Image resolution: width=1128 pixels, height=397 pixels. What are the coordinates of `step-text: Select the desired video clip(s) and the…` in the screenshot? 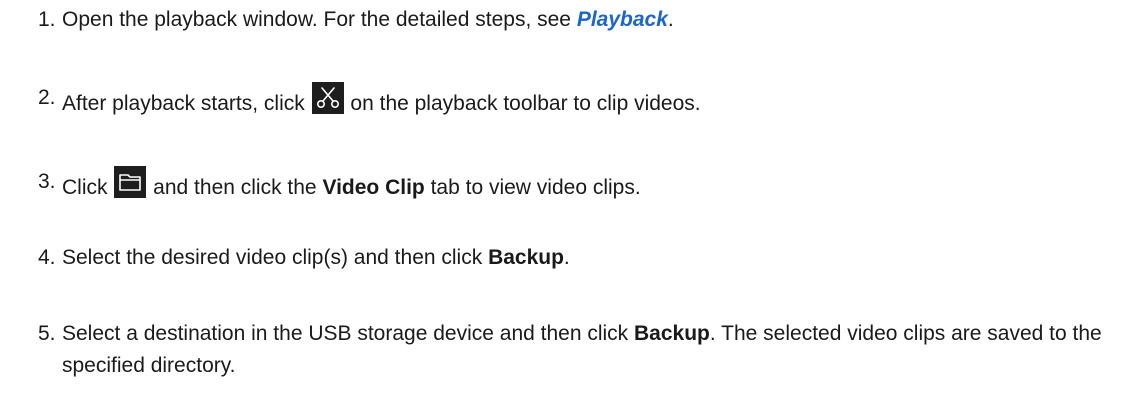 It's located at (585, 258).